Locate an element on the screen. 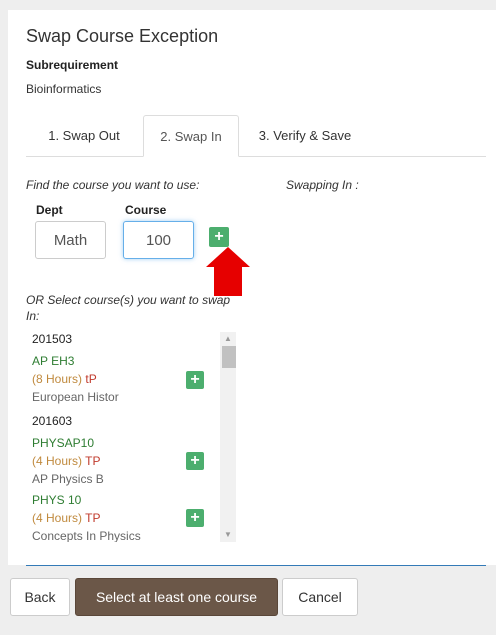  scroll-thumb is located at coordinates (229, 357).